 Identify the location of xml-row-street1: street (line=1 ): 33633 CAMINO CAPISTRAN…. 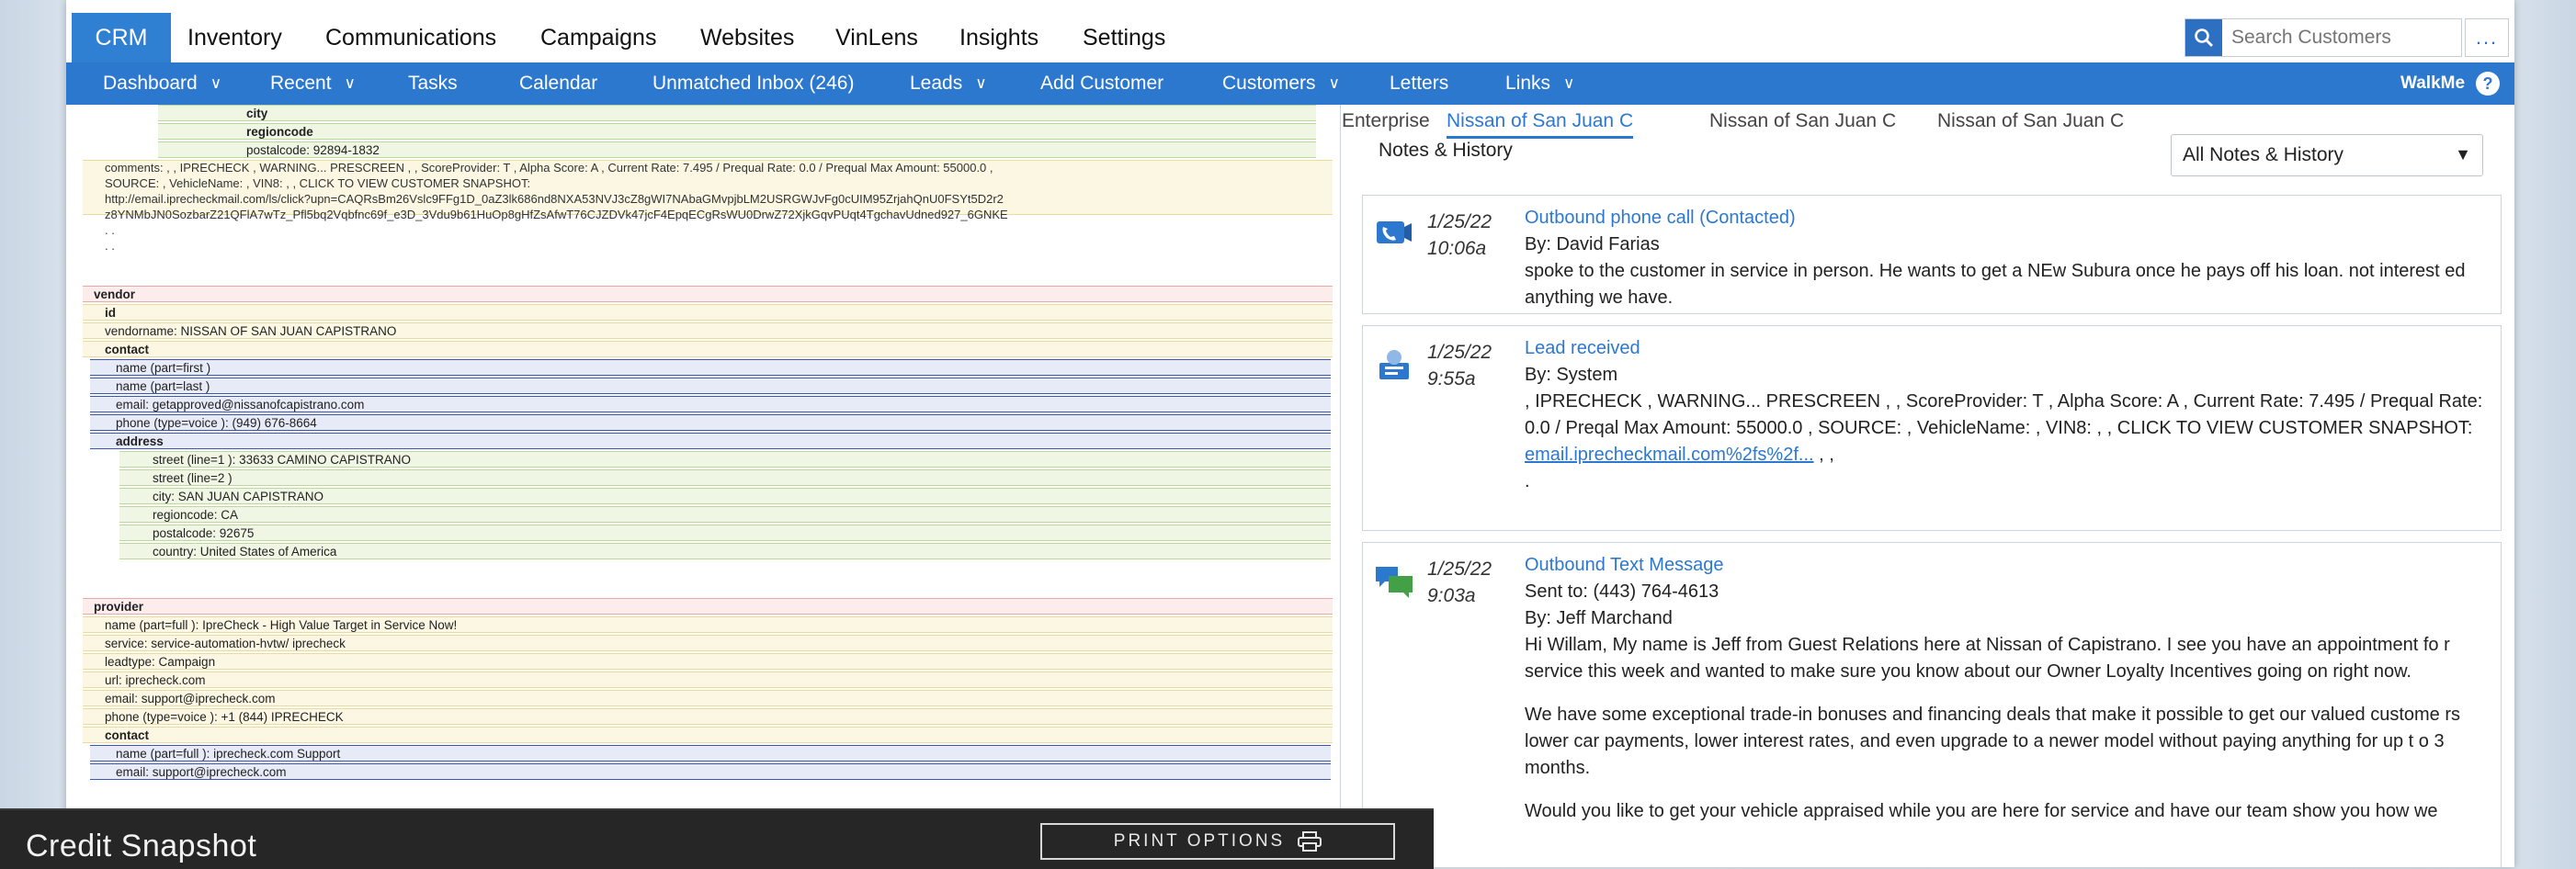
(725, 459).